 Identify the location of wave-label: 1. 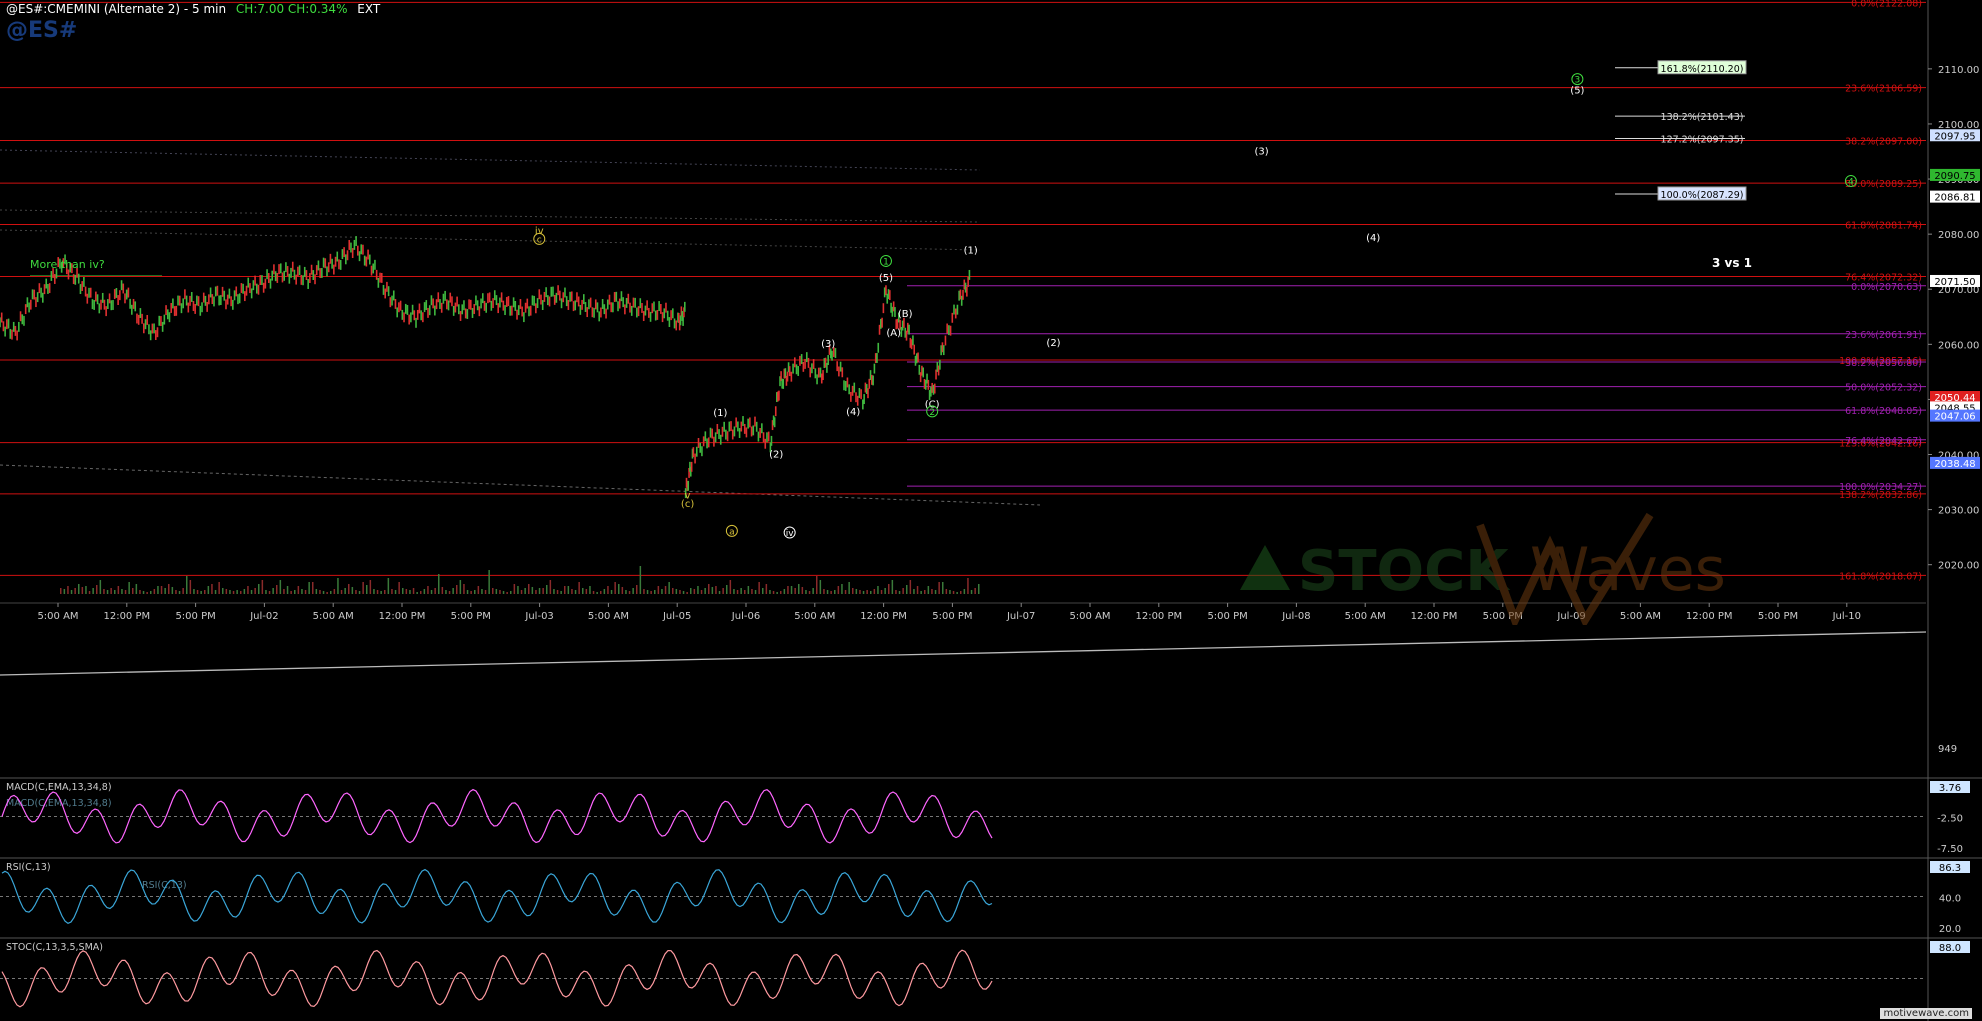
(886, 262).